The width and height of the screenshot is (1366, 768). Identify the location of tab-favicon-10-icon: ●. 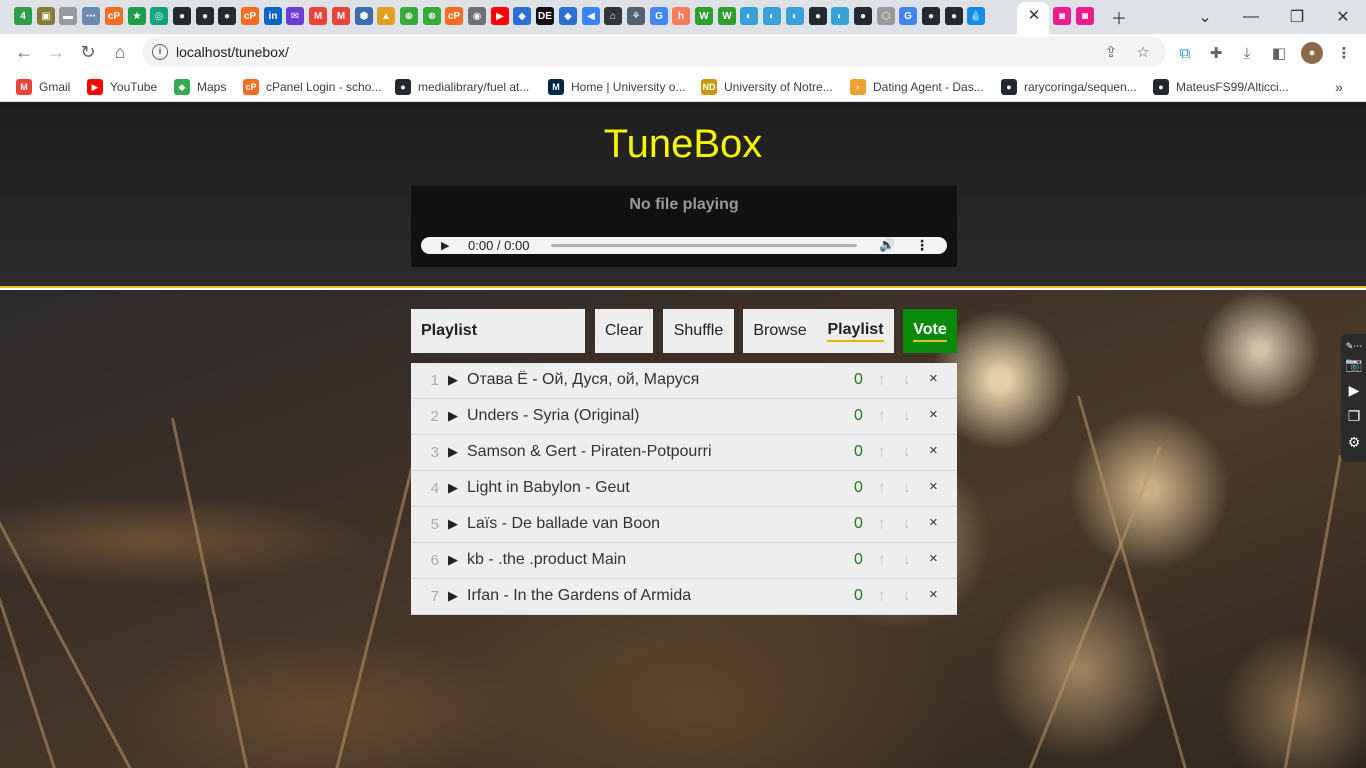
(227, 16).